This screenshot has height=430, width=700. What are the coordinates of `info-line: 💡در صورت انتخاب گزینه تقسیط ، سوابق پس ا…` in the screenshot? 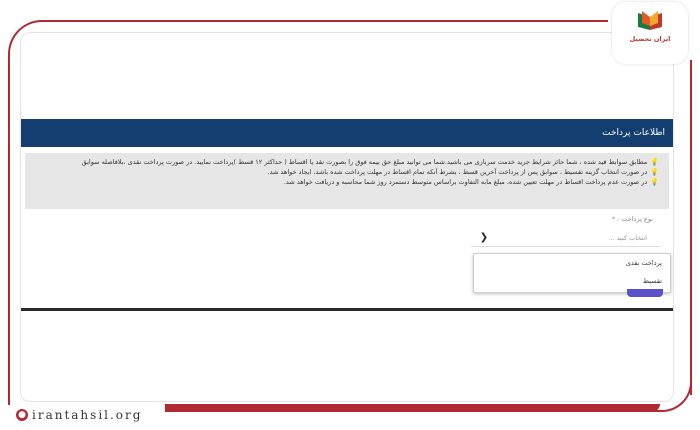 It's located at (463, 172).